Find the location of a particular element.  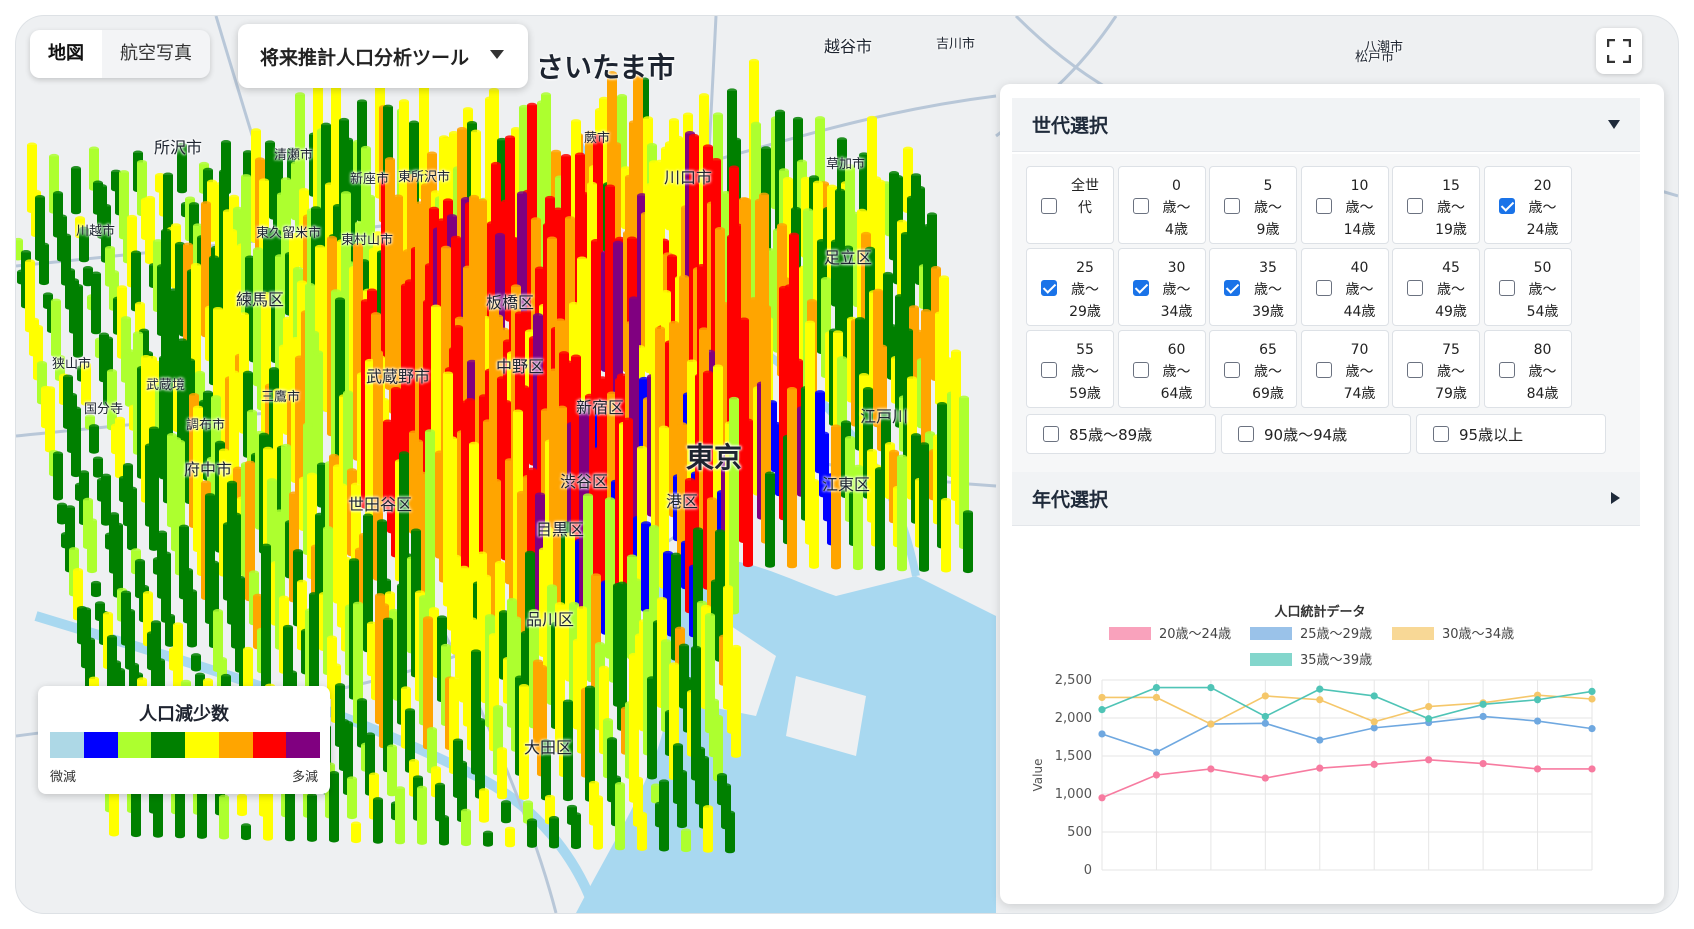

age-checkbox-cell: 10 歳～ 14歳 is located at coordinates (1344, 205).